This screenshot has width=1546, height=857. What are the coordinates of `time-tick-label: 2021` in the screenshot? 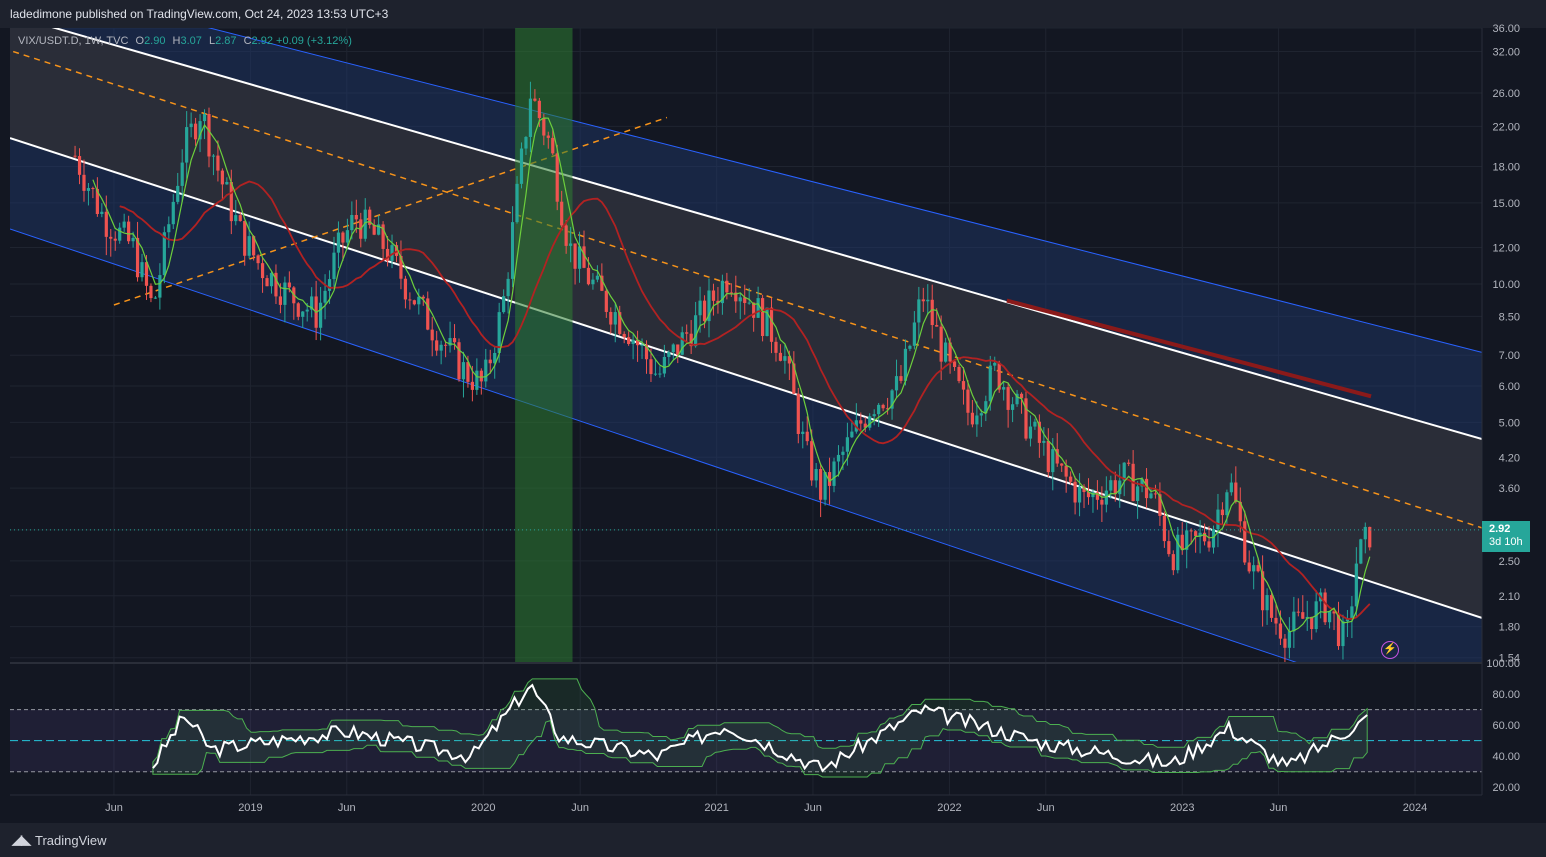 It's located at (716, 808).